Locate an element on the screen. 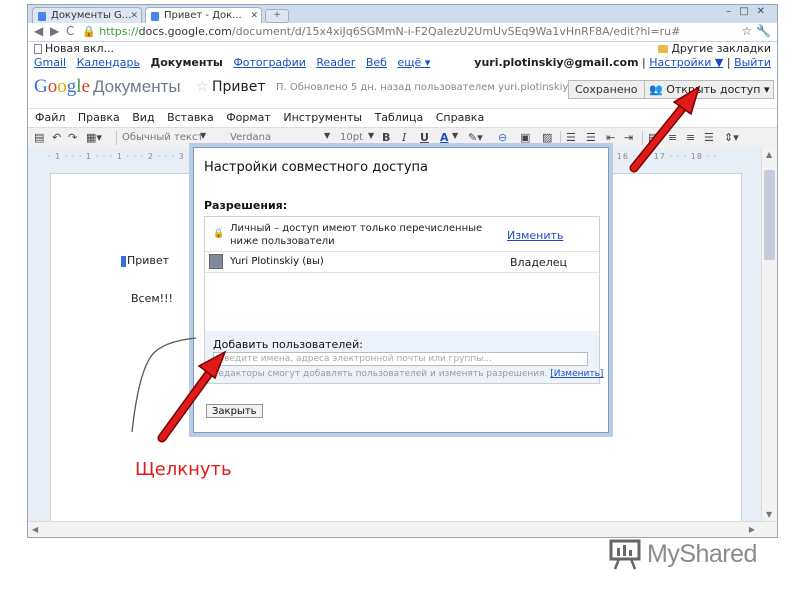  add-people-label: Добавить пользователей: is located at coordinates (288, 344).